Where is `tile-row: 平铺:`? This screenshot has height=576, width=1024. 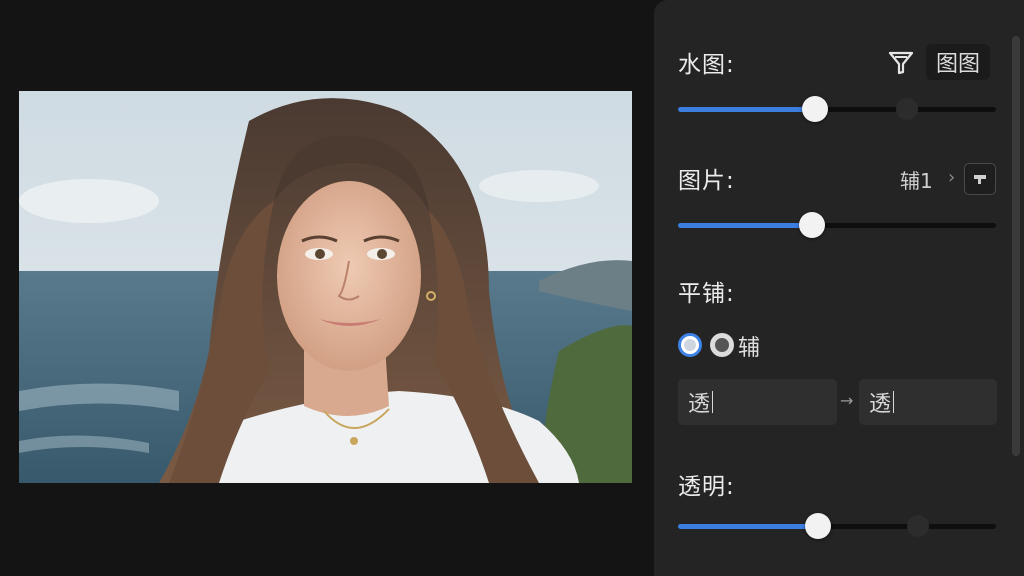
tile-row: 平铺: is located at coordinates (706, 291).